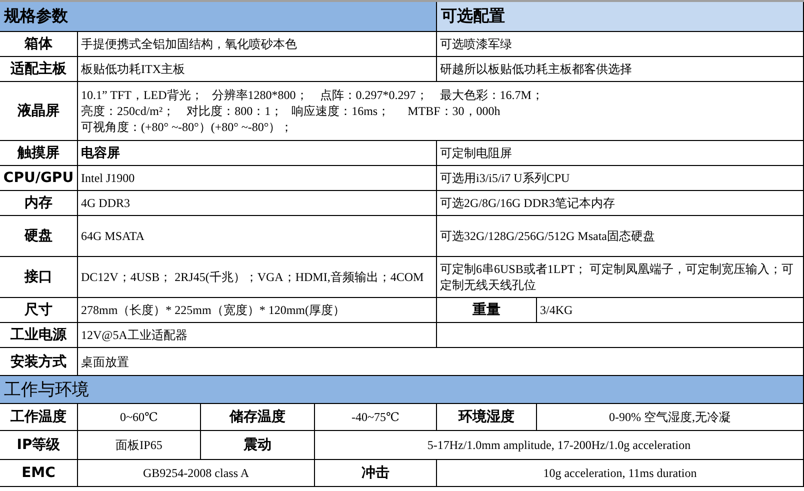  What do you see at coordinates (620, 277) in the screenshot?
I see `option-value: 可定制6串6USB或者1LPT； 可定制凤凰端子，可定制宽压输入；可定制无线天线孔位` at bounding box center [620, 277].